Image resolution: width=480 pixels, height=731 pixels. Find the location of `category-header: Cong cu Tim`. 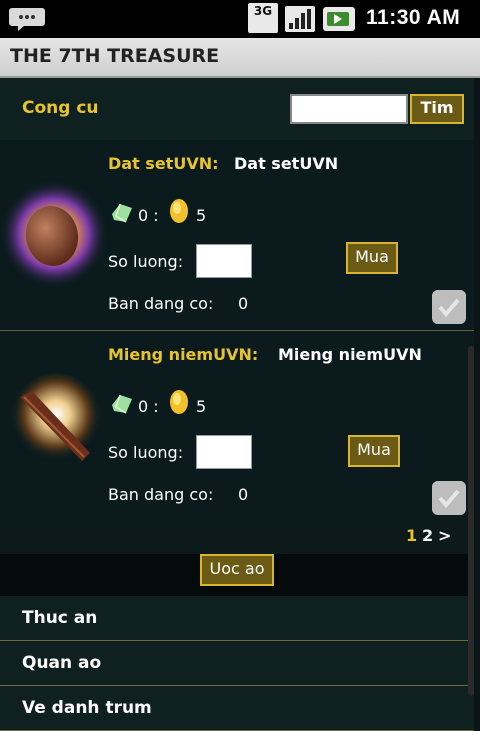

category-header: Cong cu Tim is located at coordinates (237, 109).